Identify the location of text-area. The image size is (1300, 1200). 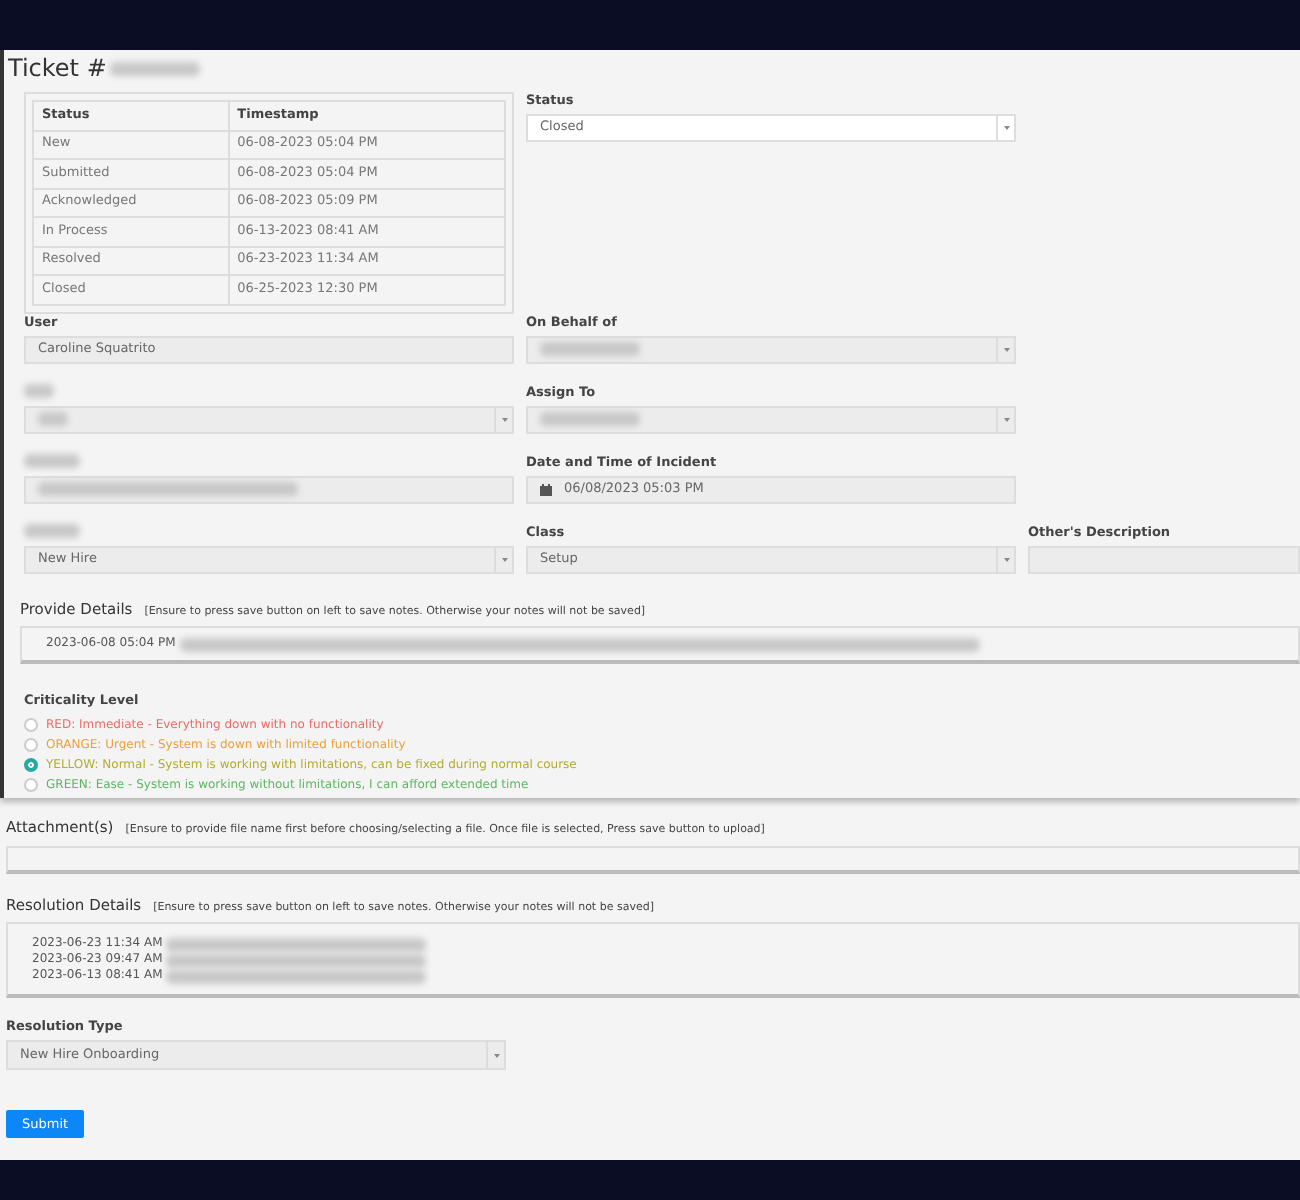
(653, 859).